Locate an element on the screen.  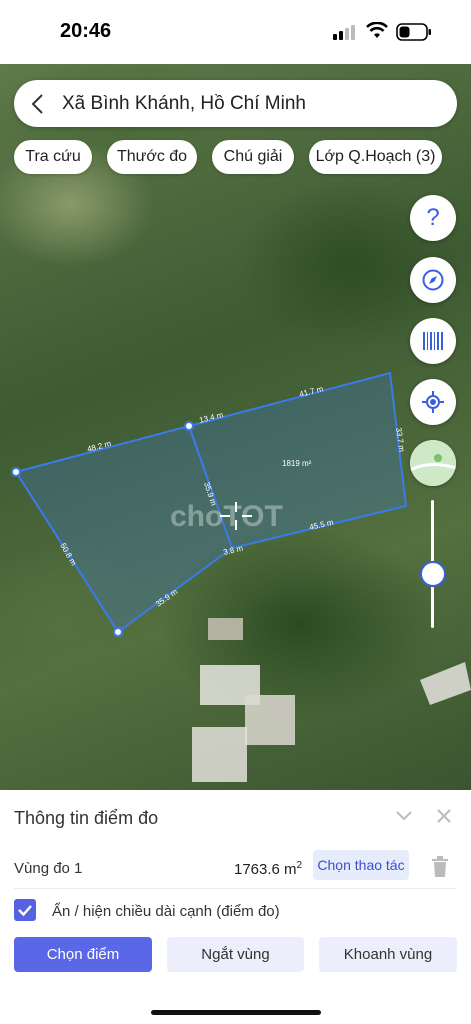
cellular-signal-icon is located at coordinates (344, 32).